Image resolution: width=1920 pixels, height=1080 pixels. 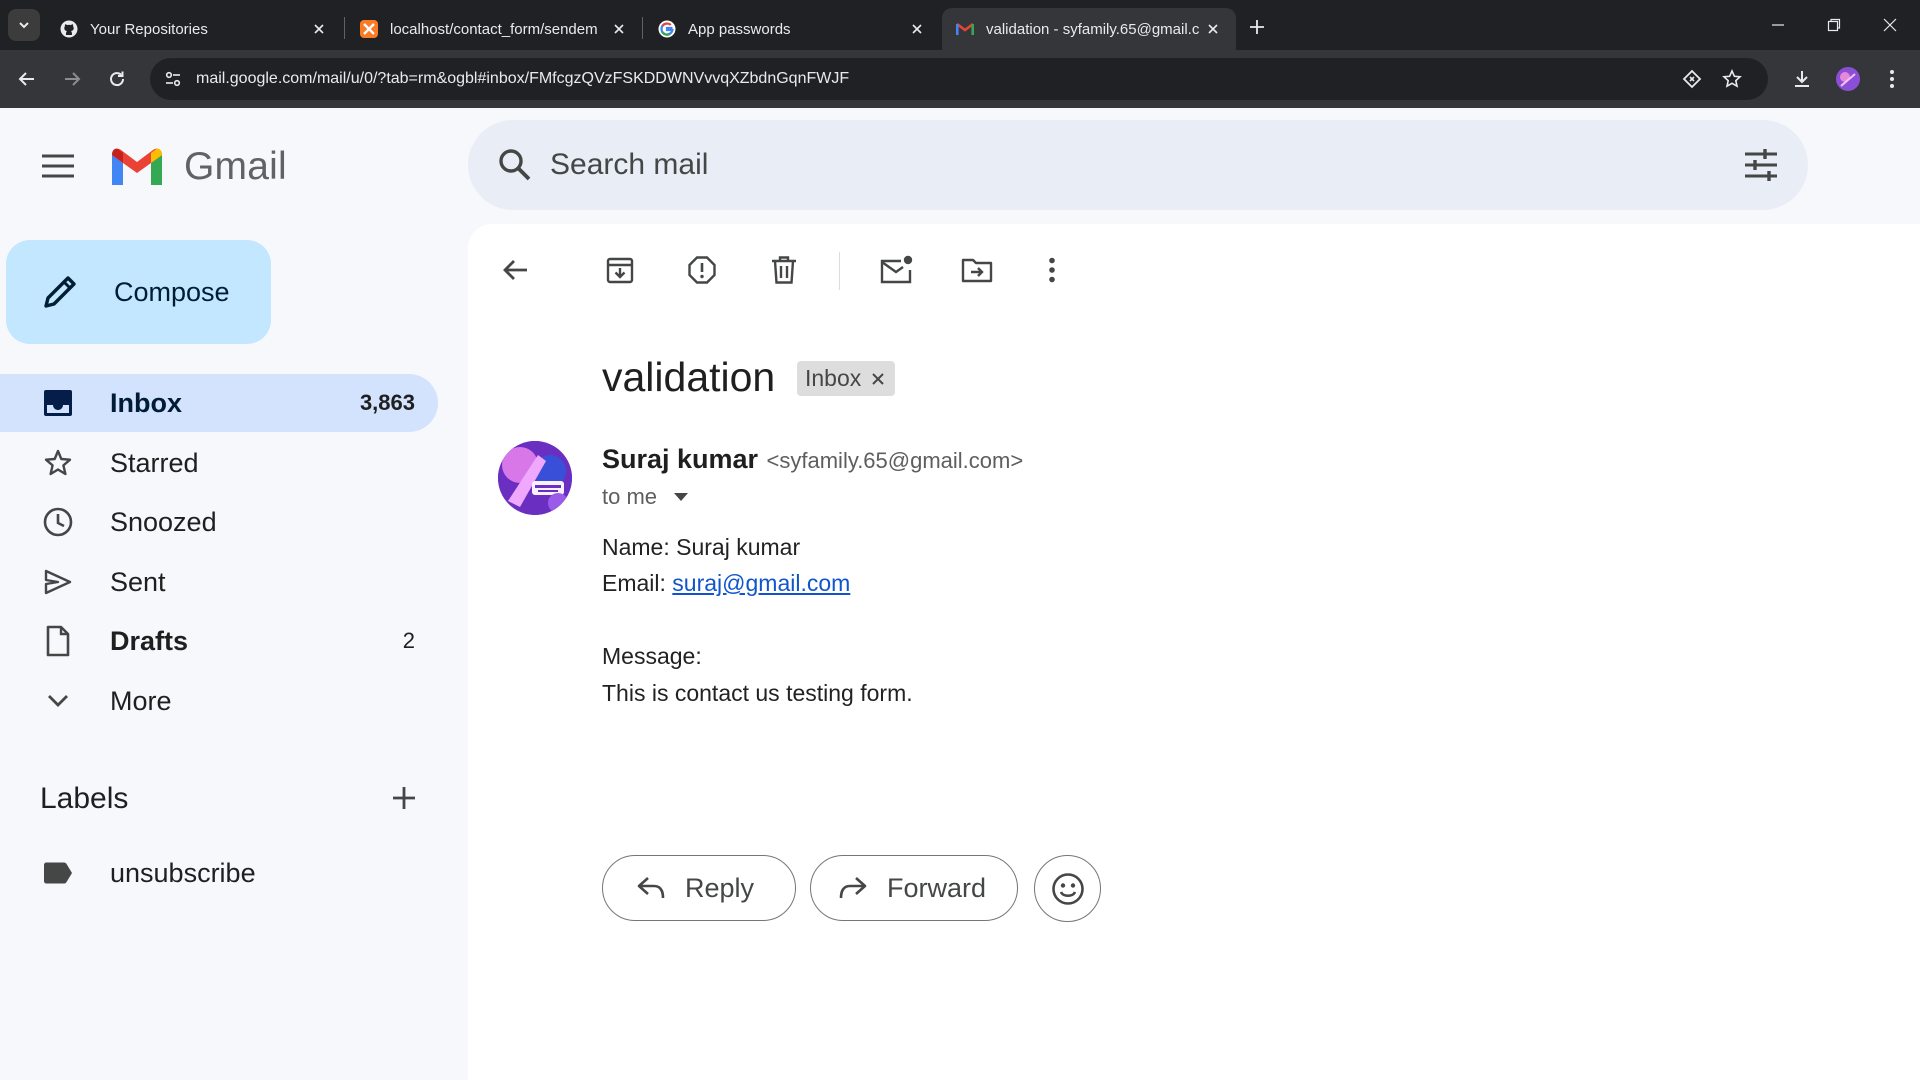 What do you see at coordinates (1761, 165) in the screenshot?
I see `search-options-icon` at bounding box center [1761, 165].